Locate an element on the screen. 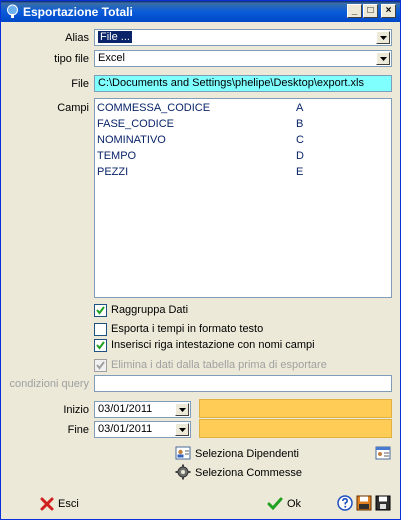 This screenshot has width=401, height=520. seleziona-dipendenti-button: Seleziona Dipendenti is located at coordinates (247, 454).